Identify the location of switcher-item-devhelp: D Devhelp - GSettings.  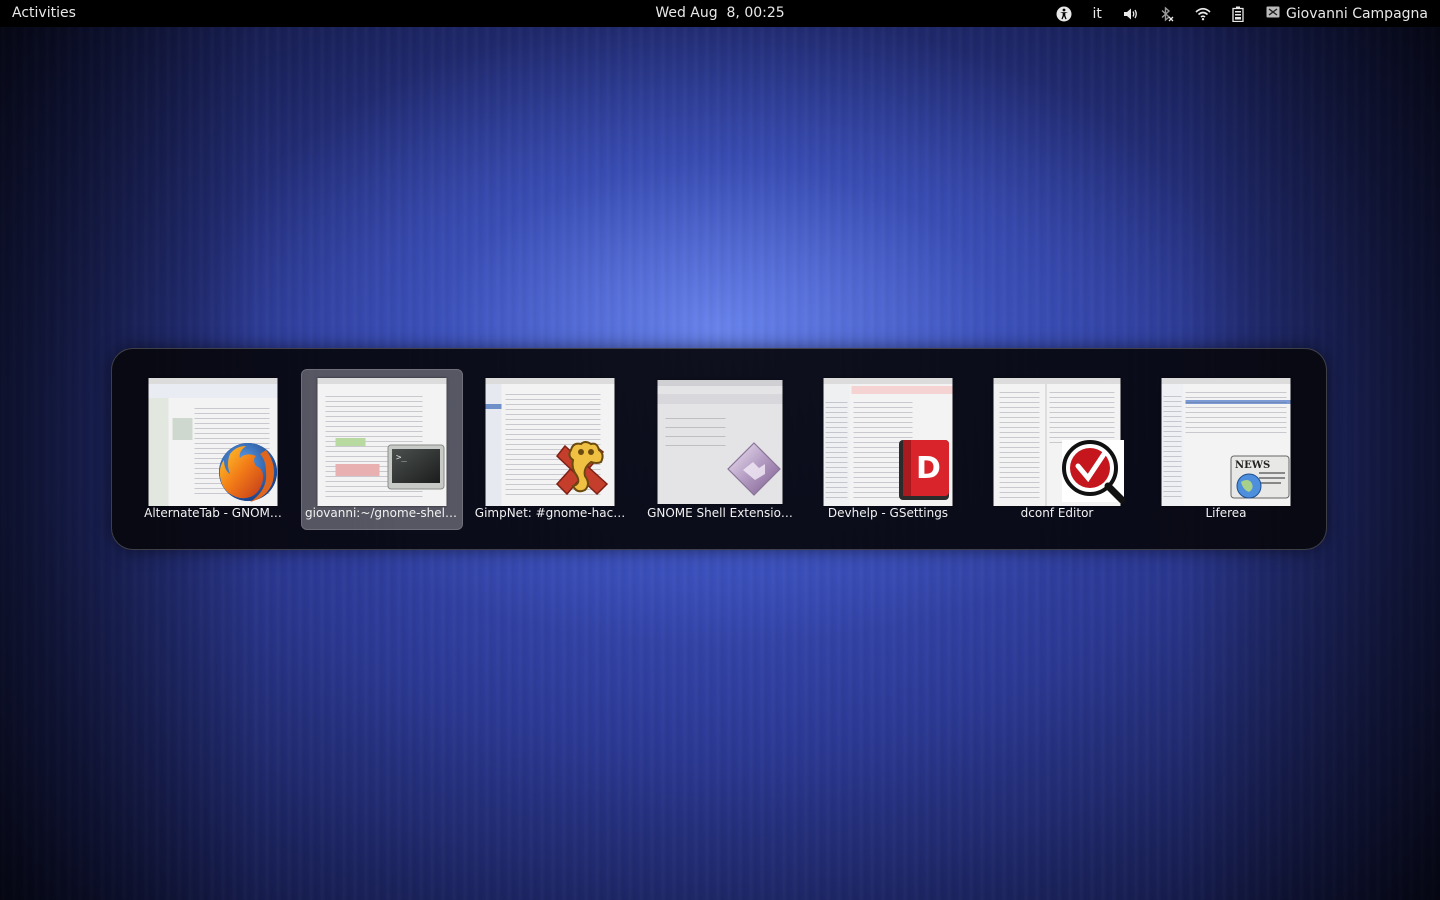
(888, 449).